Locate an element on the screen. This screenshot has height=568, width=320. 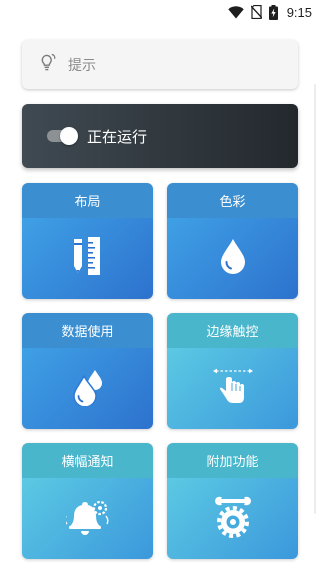
service-toggle is located at coordinates (62, 136).